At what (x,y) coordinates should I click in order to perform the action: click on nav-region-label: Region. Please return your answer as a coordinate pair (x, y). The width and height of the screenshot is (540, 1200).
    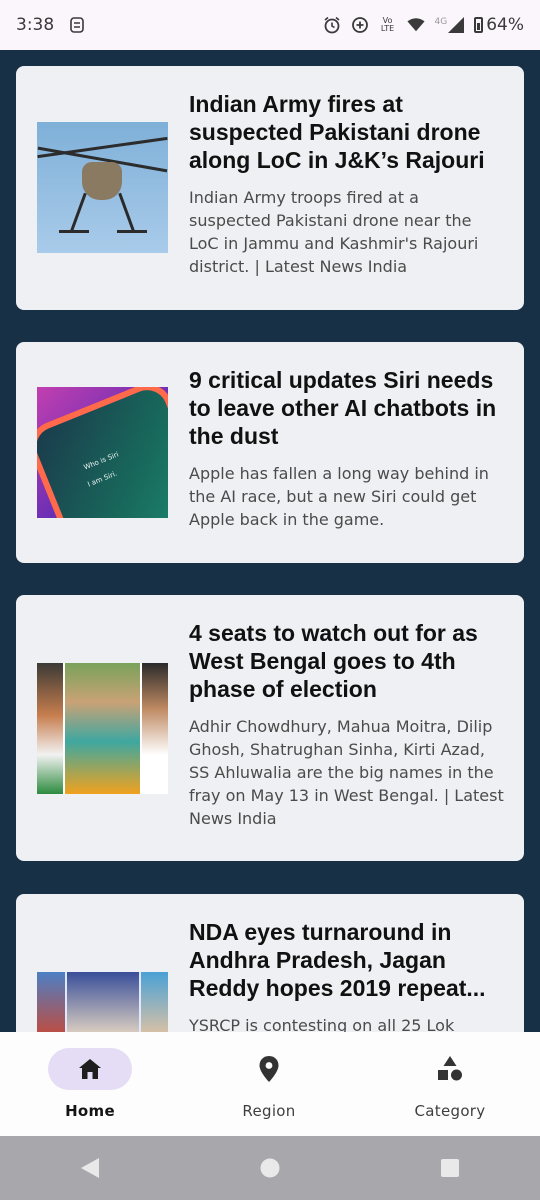
    Looking at the image, I should click on (269, 1111).